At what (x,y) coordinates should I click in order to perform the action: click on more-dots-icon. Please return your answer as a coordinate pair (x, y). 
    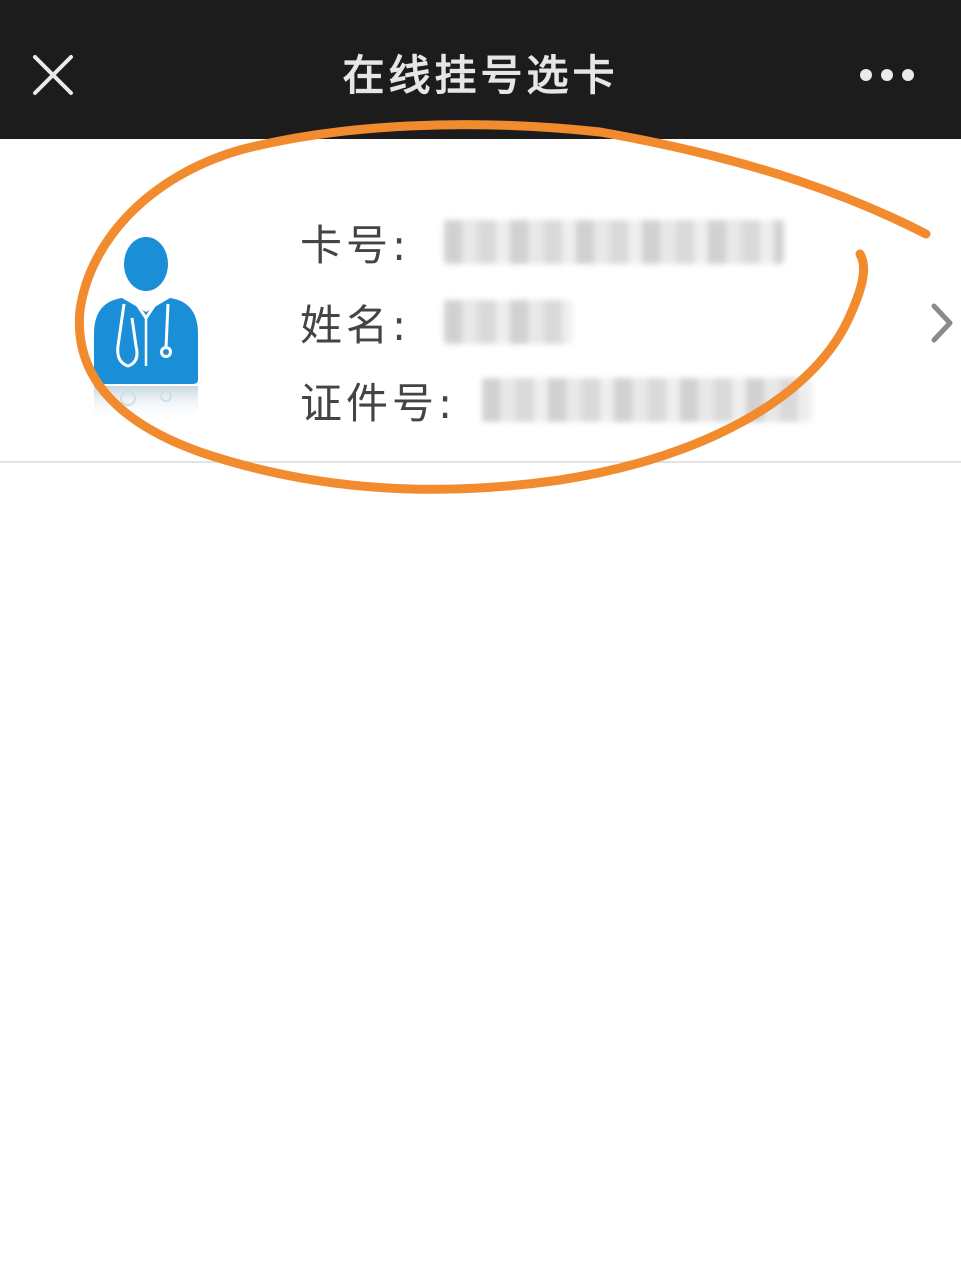
    Looking at the image, I should click on (887, 75).